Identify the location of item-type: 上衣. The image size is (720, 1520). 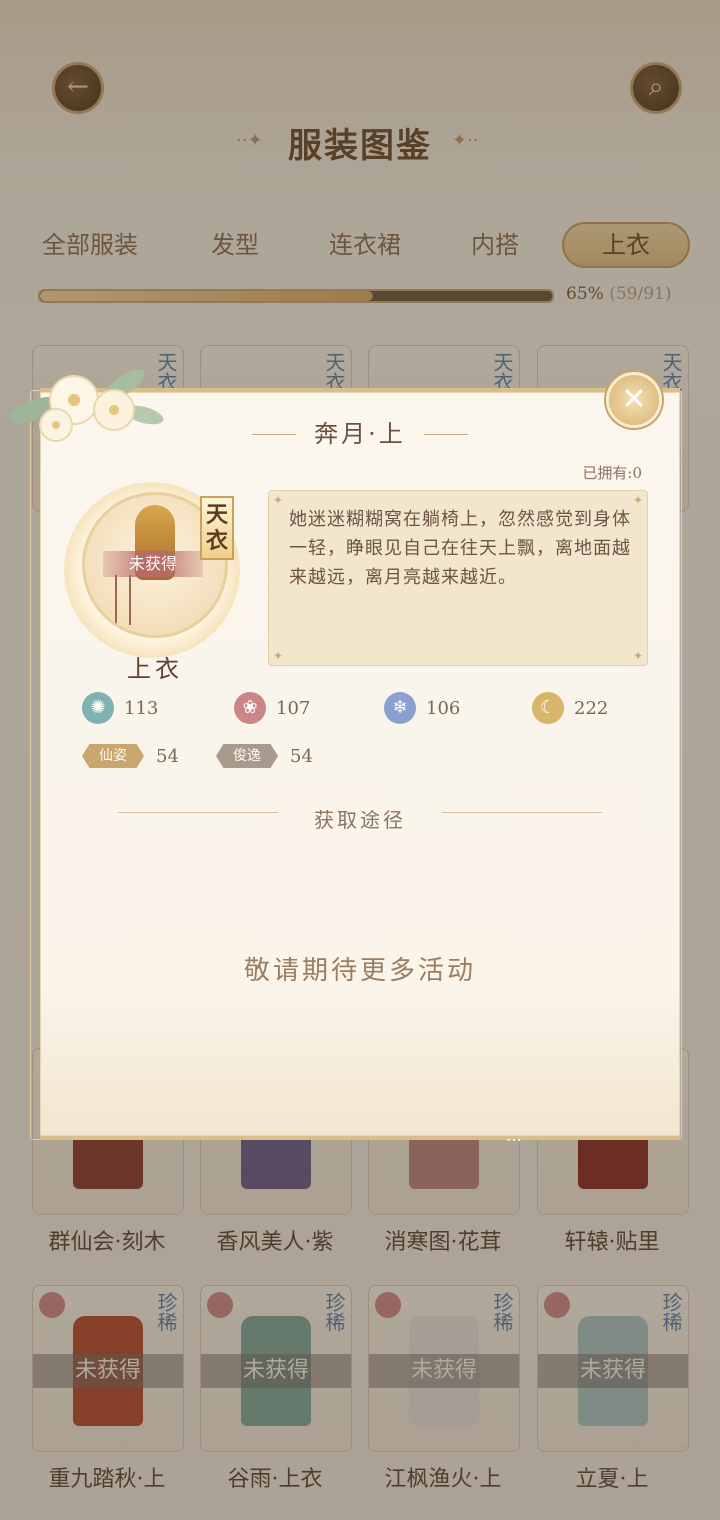
(155, 669).